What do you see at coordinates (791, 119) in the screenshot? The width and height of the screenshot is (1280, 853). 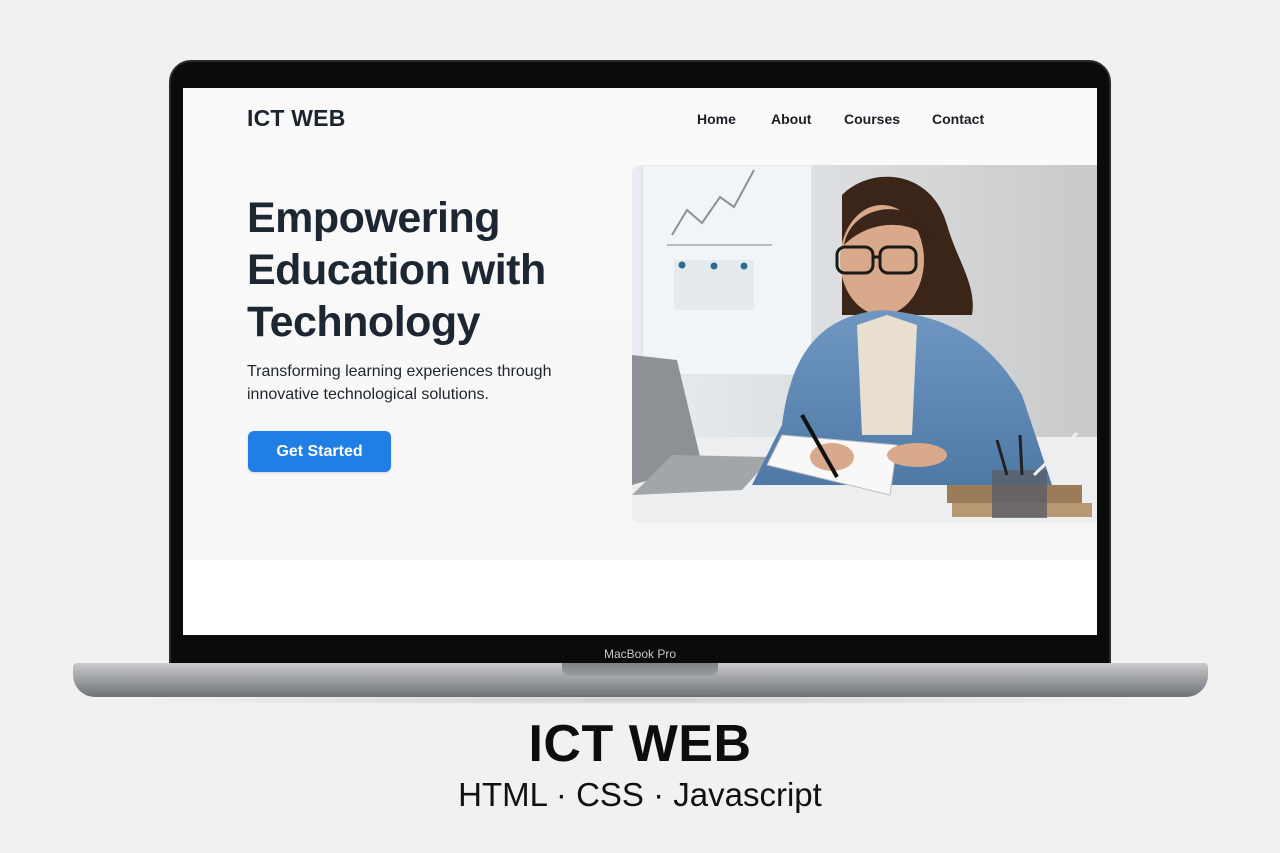 I see `nav-about: About` at bounding box center [791, 119].